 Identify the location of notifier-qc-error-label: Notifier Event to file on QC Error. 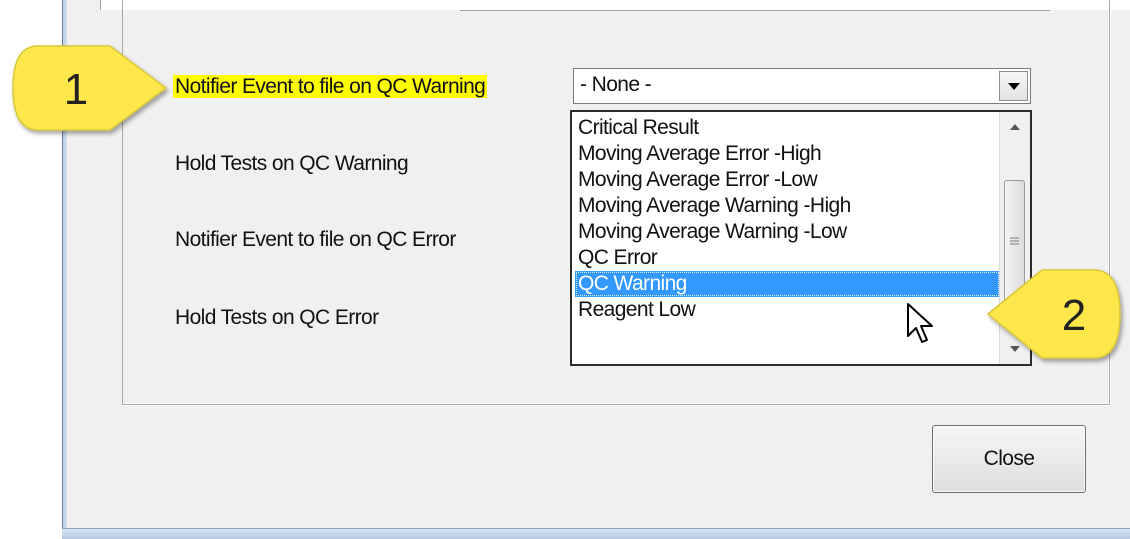
(315, 239).